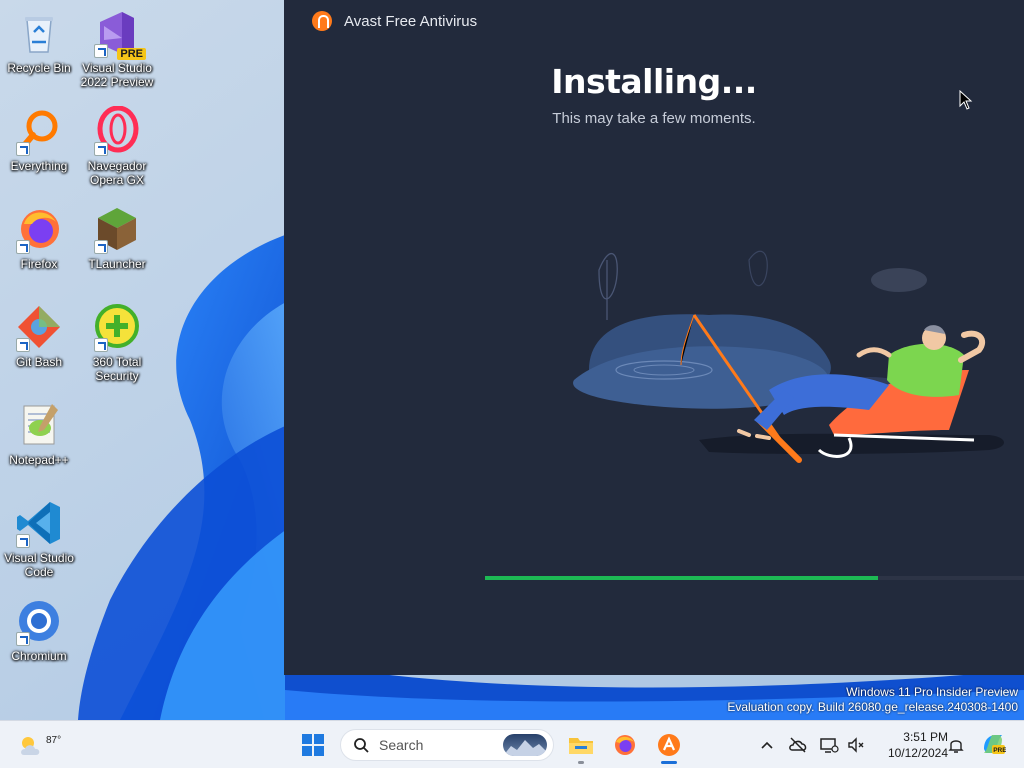 The height and width of the screenshot is (768, 1024). Describe the element at coordinates (669, 762) in the screenshot. I see `active-indicator` at that location.